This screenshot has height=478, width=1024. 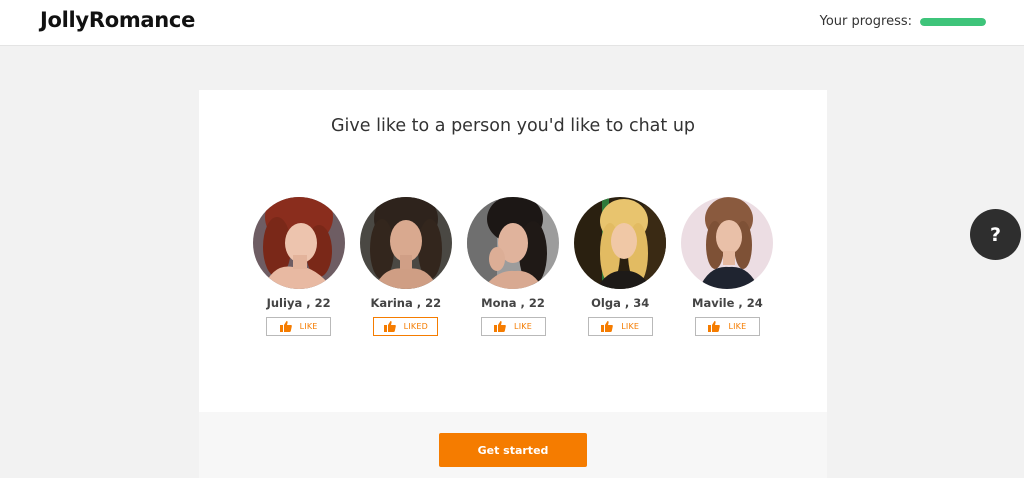 I want to click on person-card: Mona , 22 LIKE, so click(x=512, y=266).